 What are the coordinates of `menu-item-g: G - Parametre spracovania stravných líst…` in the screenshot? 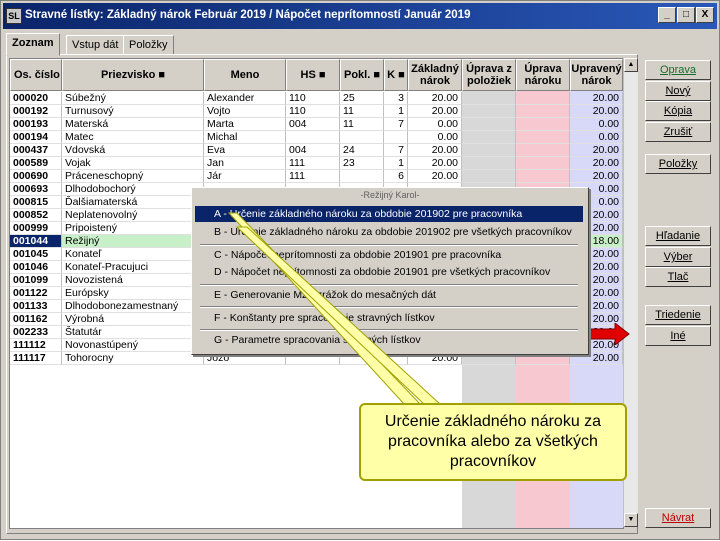 It's located at (389, 340).